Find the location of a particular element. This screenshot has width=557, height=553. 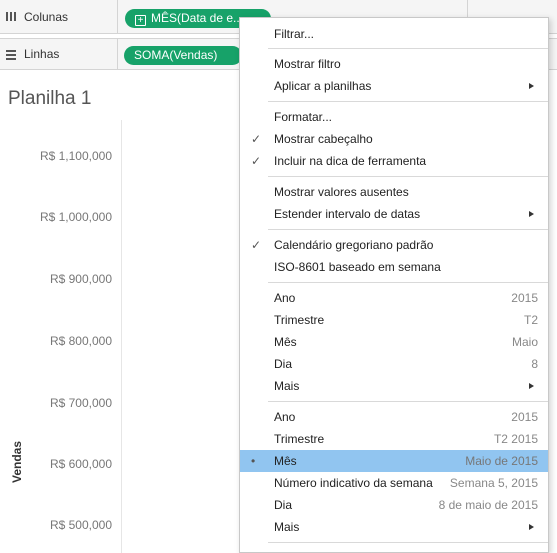

menu-item-continuous-more: Mais is located at coordinates (394, 527).